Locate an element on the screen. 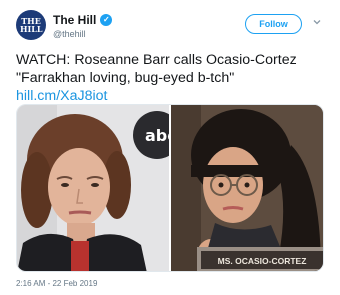  backdrop-logo-text: abc is located at coordinates (157, 135).